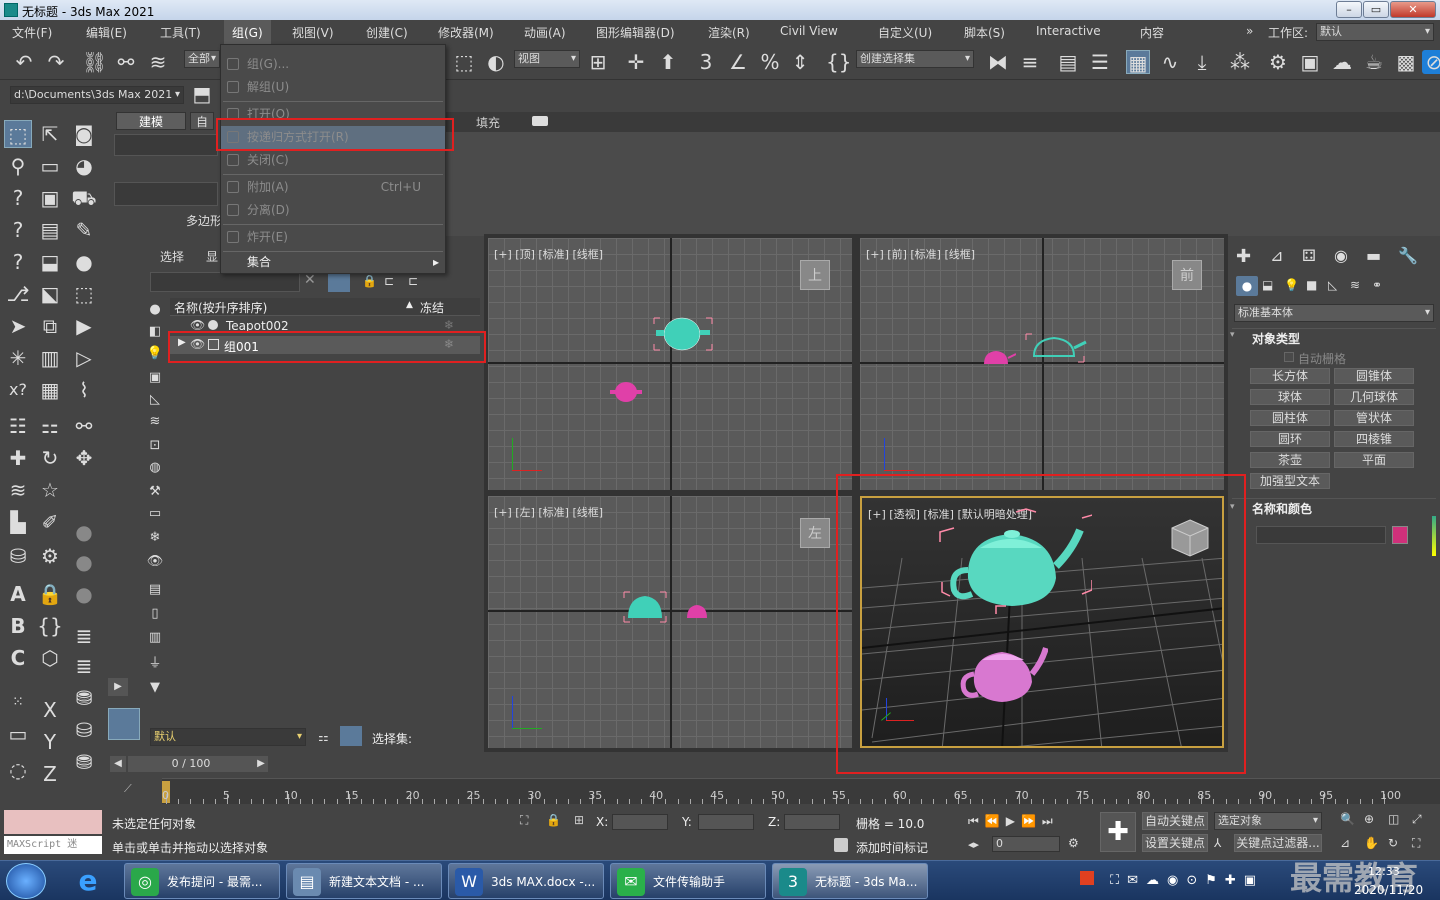 The image size is (1440, 900). What do you see at coordinates (1416, 843) in the screenshot?
I see `maximize-viewport-icon: ⛶` at bounding box center [1416, 843].